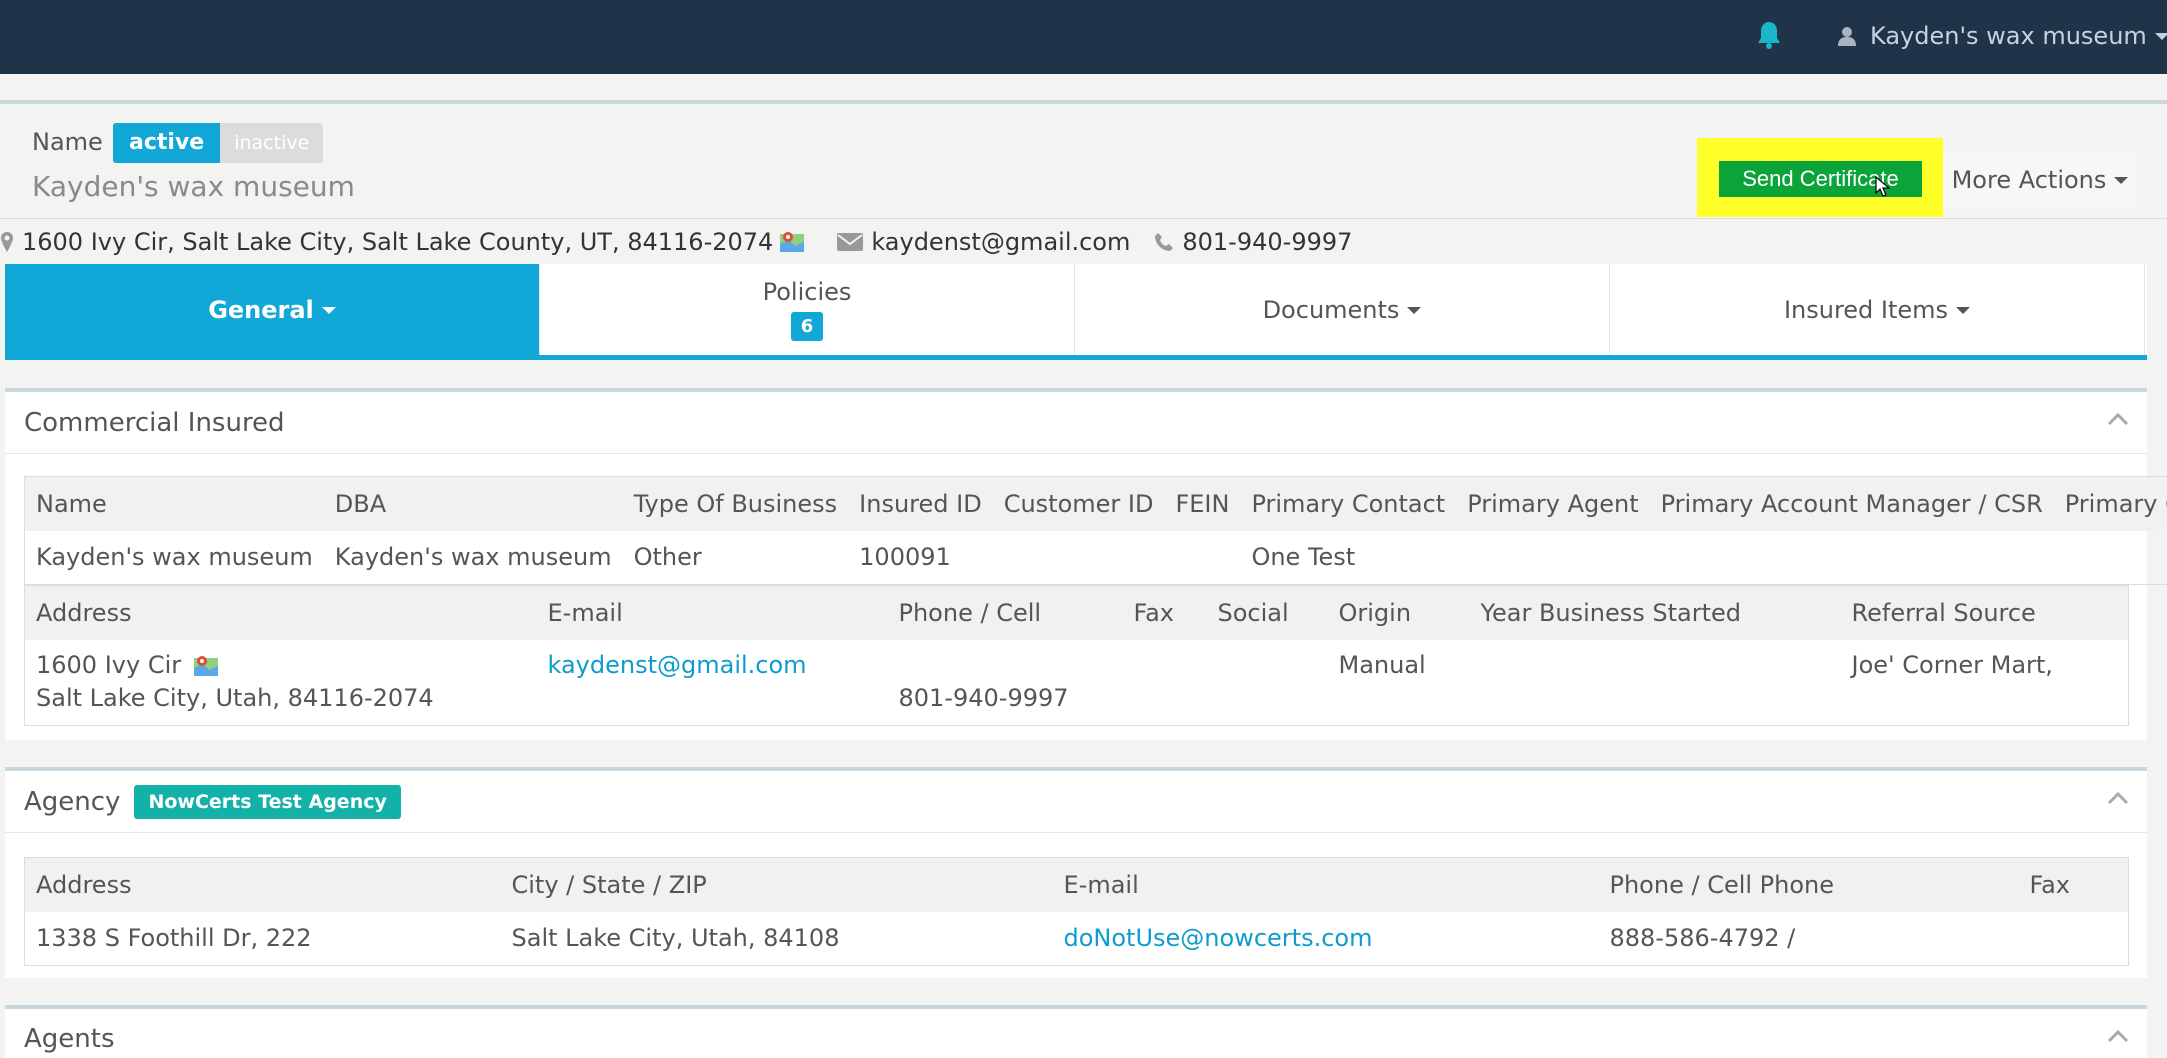  What do you see at coordinates (1005, 683) in the screenshot?
I see `phone-cell: 801-940-9997` at bounding box center [1005, 683].